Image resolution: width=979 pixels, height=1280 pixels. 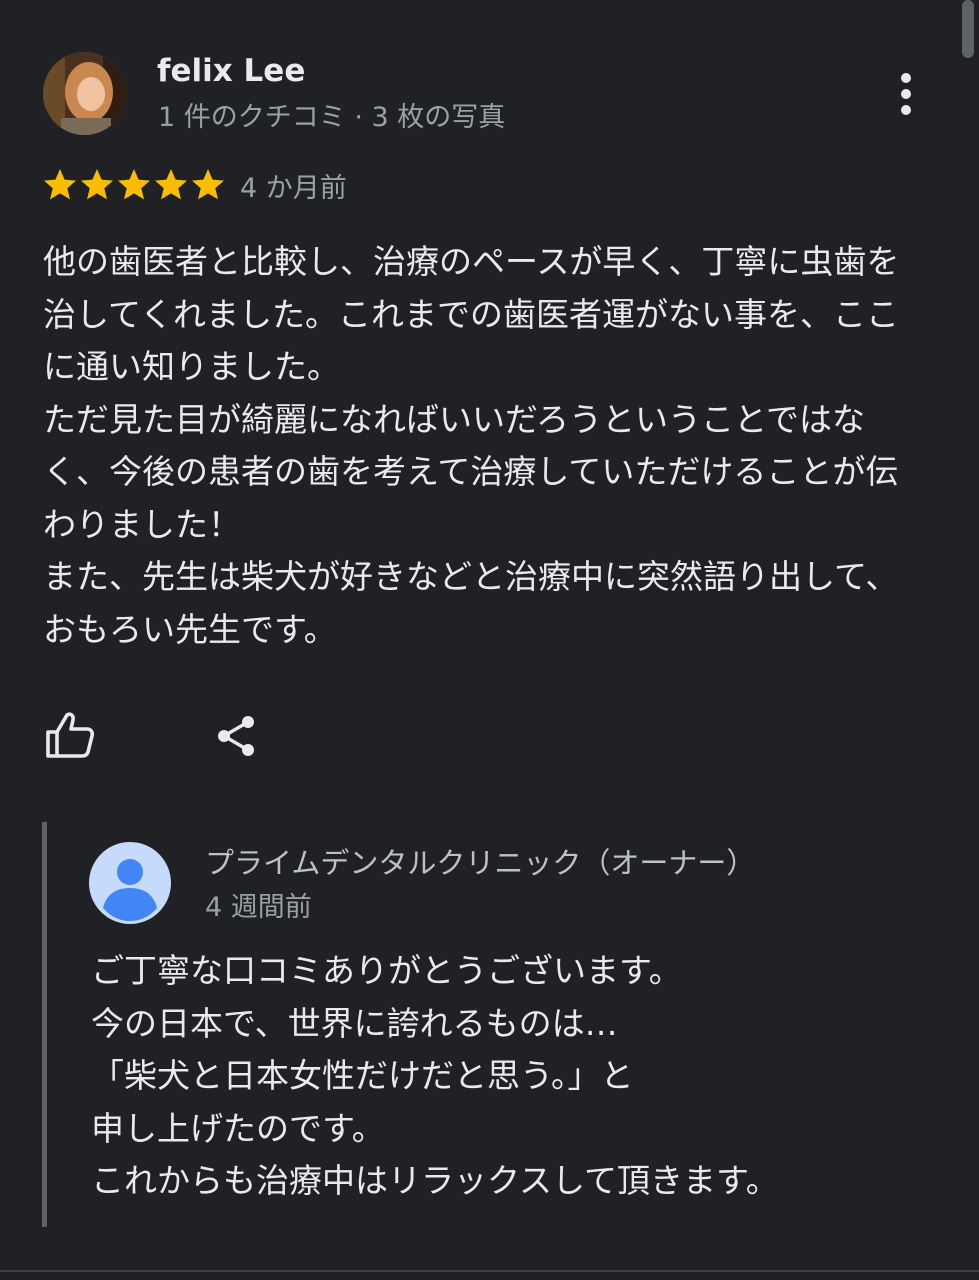 I want to click on review-time: 4 か月前, so click(x=293, y=188).